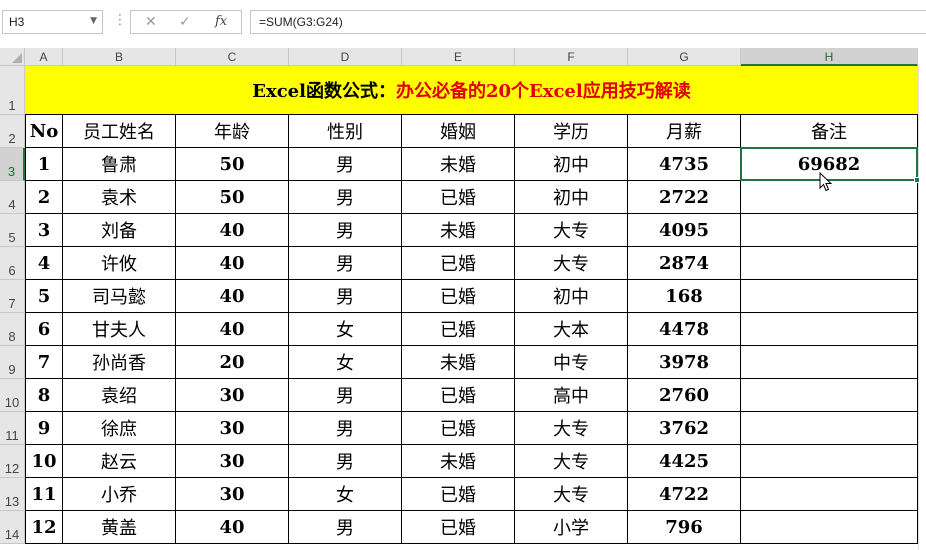 This screenshot has height=550, width=926. Describe the element at coordinates (684, 428) in the screenshot. I see `data-cell-g11: 3762` at that location.